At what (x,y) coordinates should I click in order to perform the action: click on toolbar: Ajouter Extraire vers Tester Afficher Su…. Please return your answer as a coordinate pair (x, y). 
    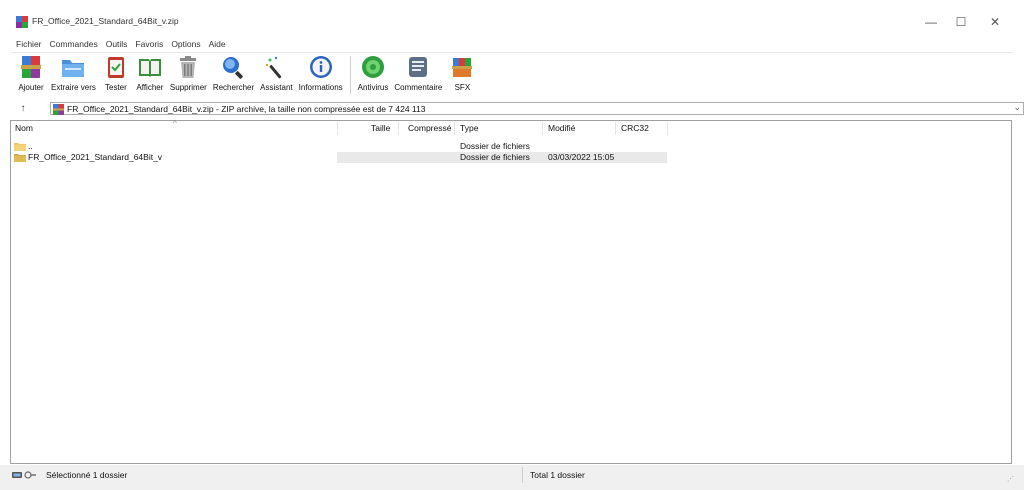
    Looking at the image, I should click on (246, 75).